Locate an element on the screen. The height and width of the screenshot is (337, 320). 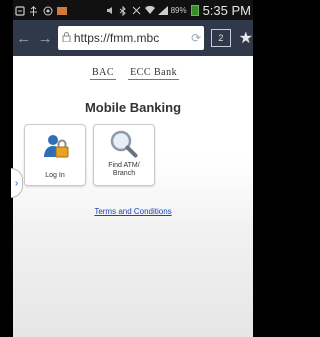
tabs-button: 2 is located at coordinates (221, 38).